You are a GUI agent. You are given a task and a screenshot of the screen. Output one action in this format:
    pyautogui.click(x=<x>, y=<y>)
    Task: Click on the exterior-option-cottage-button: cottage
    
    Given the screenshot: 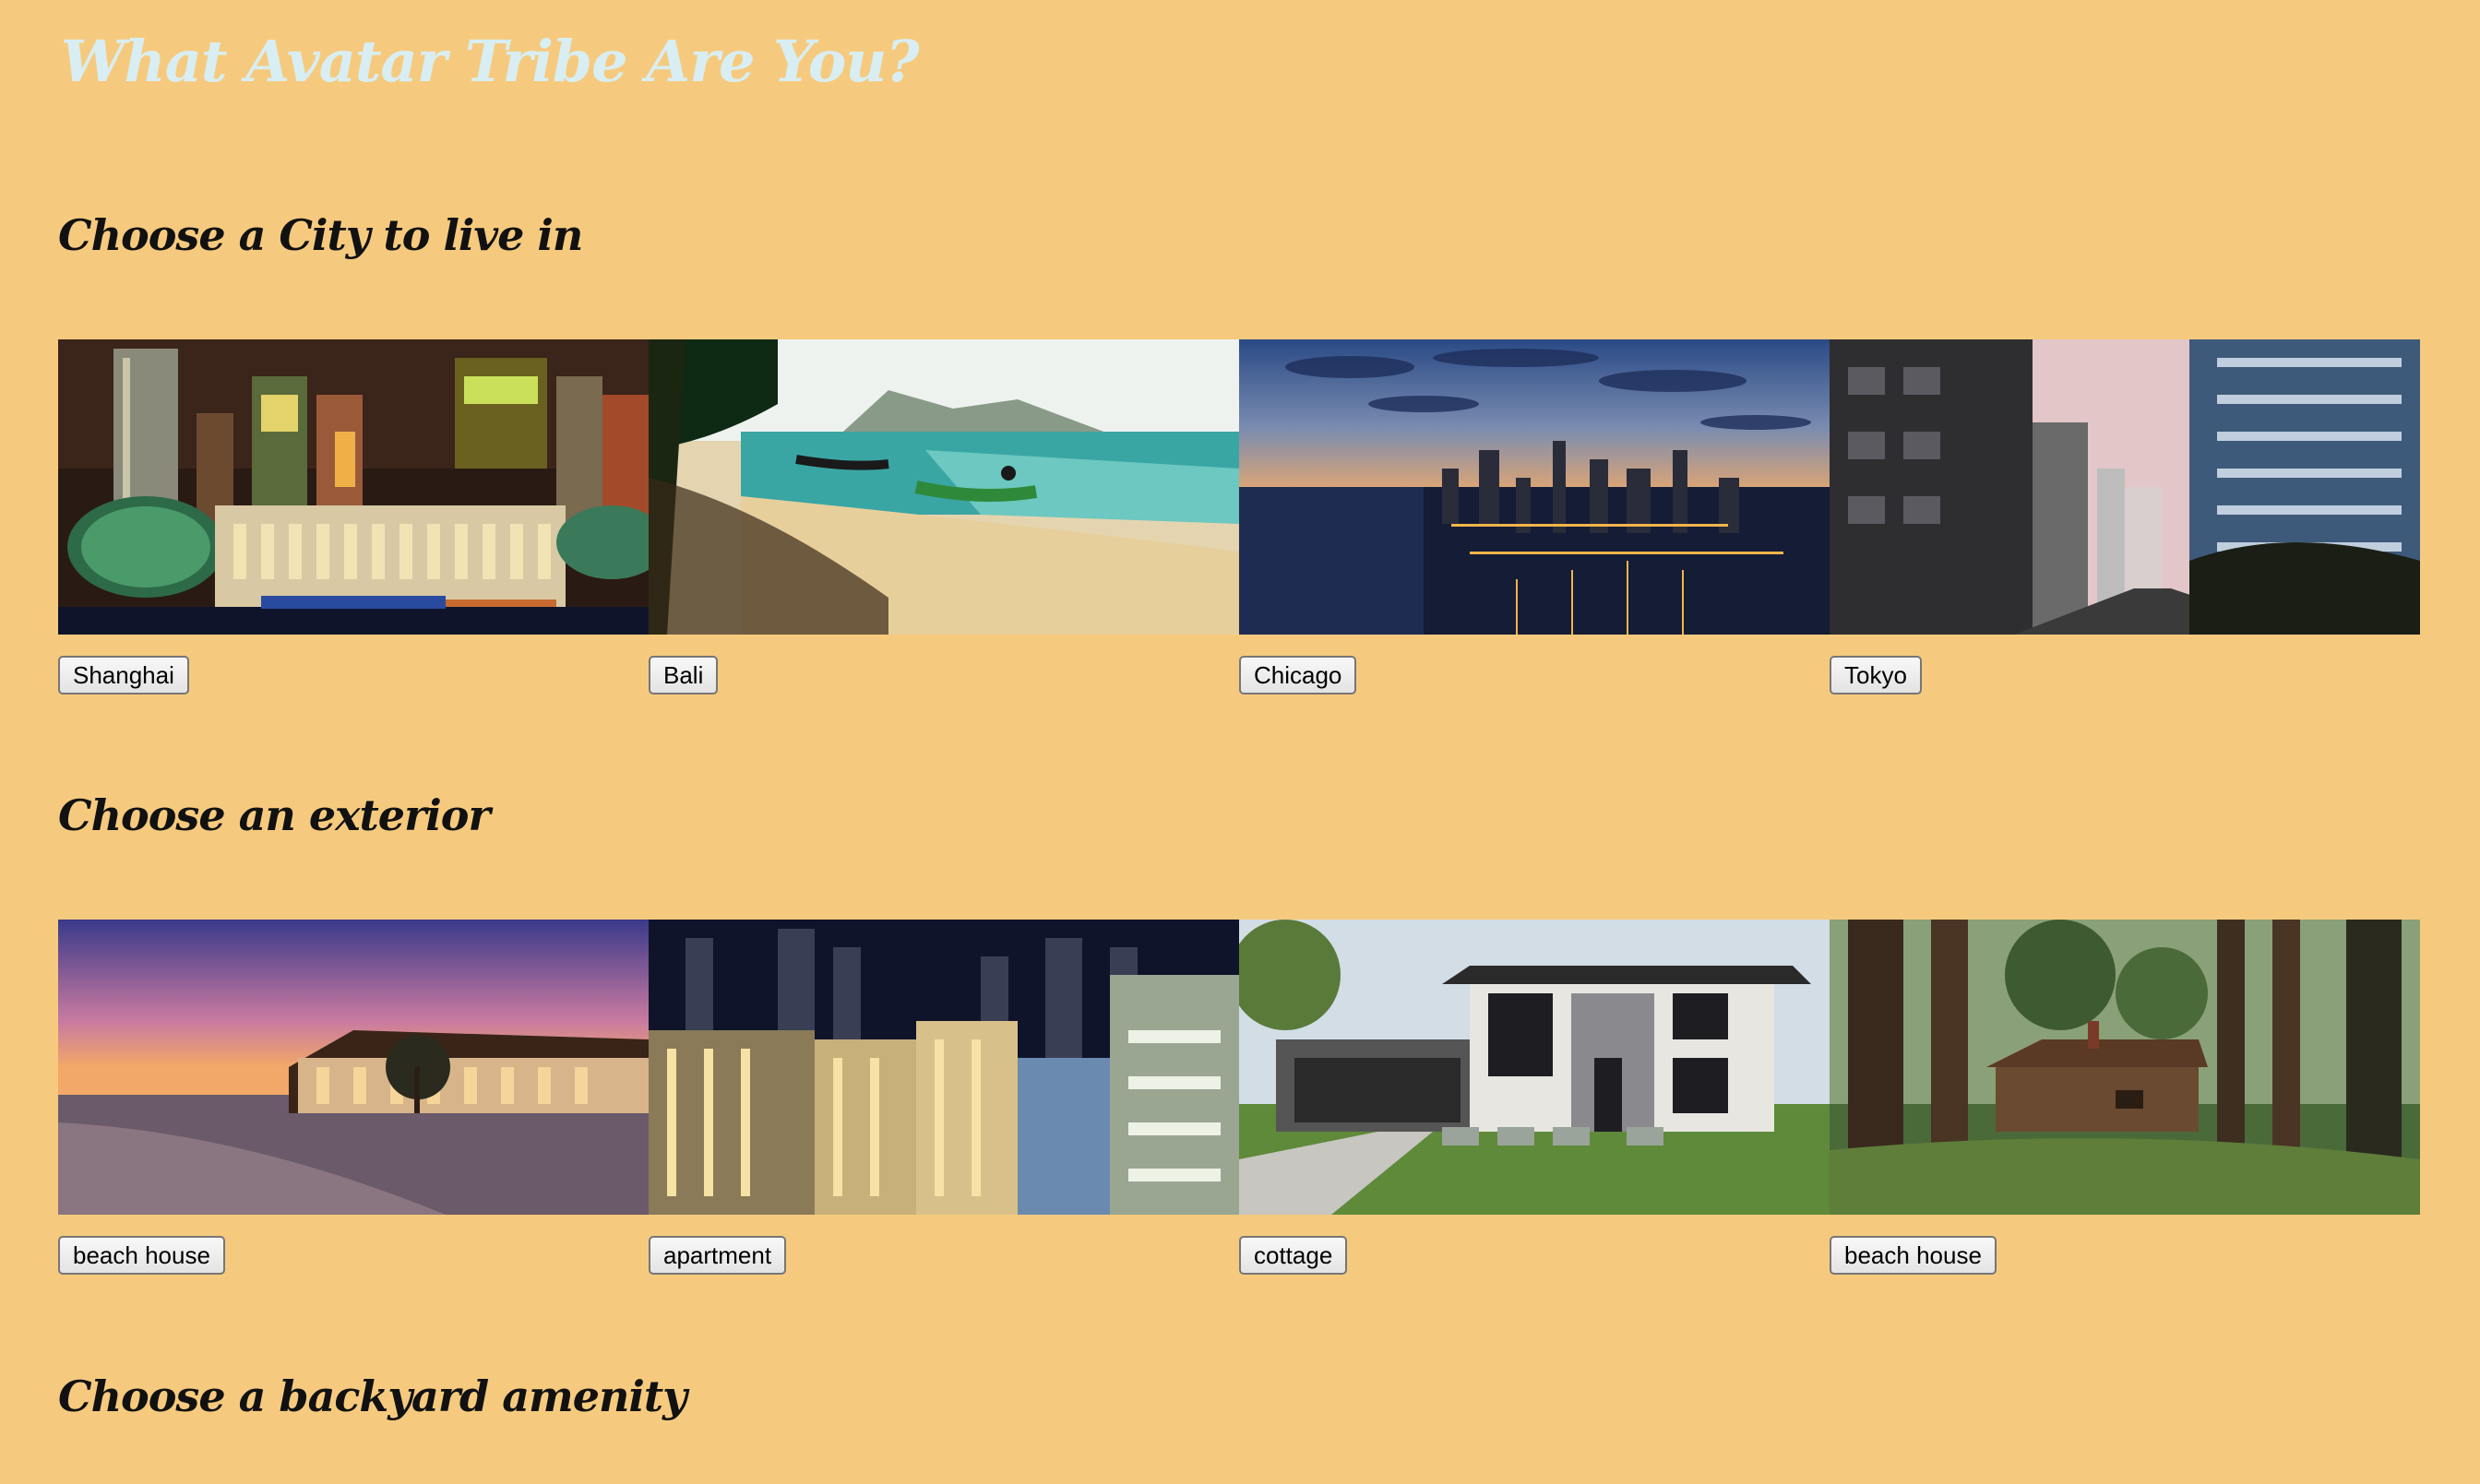 What is the action you would take?
    pyautogui.click(x=1294, y=1255)
    